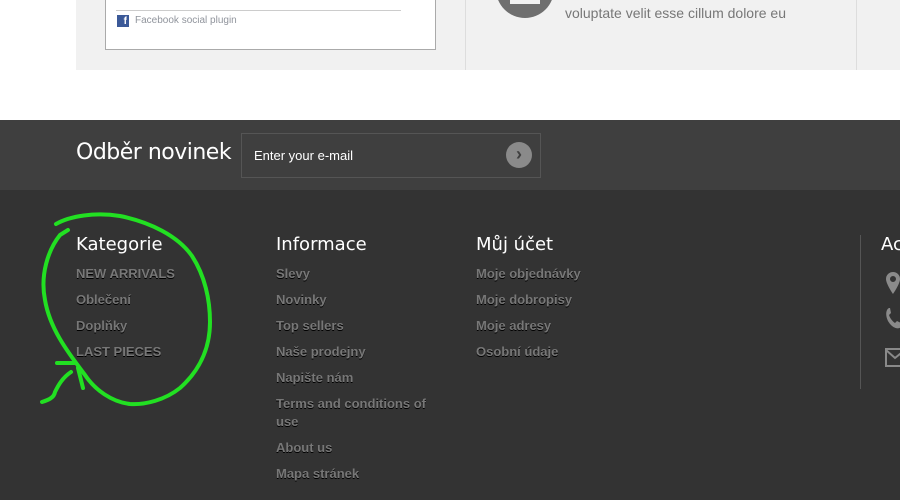 Image resolution: width=900 pixels, height=500 pixels. Describe the element at coordinates (356, 300) in the screenshot. I see `footer-link: Novinky` at that location.